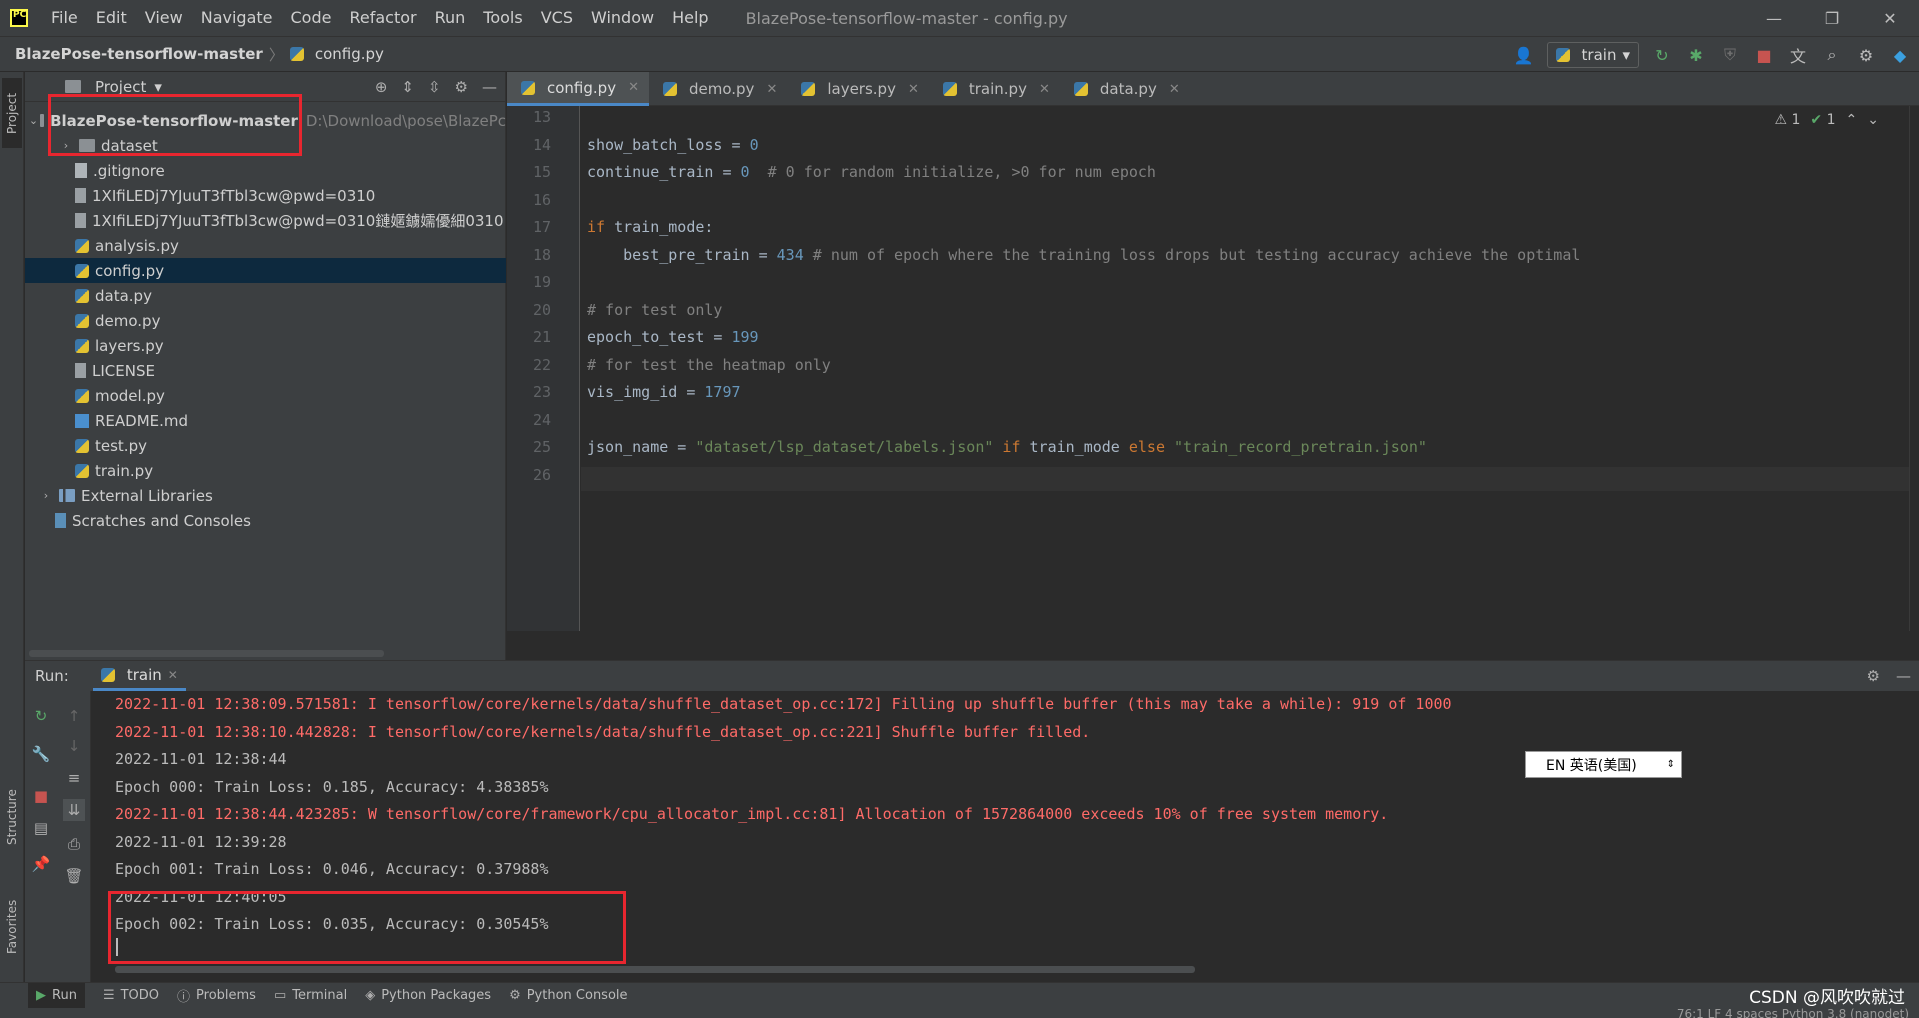 This screenshot has height=1018, width=1919. I want to click on code-line: # for test only, so click(654, 310).